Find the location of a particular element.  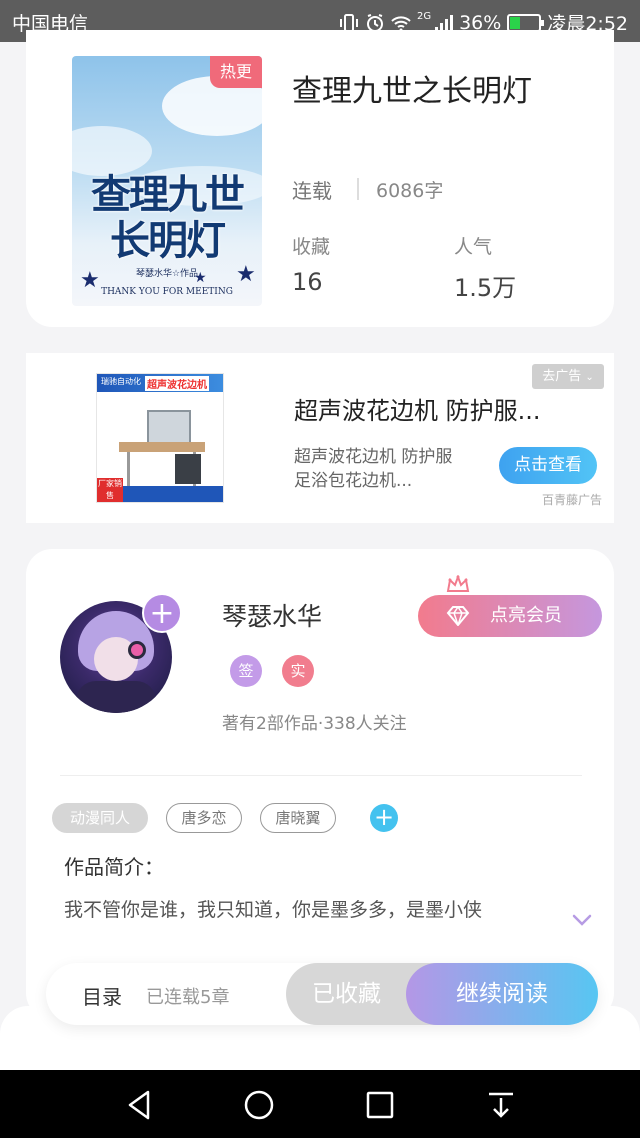

ad-table-leg is located at coordinates (128, 470).